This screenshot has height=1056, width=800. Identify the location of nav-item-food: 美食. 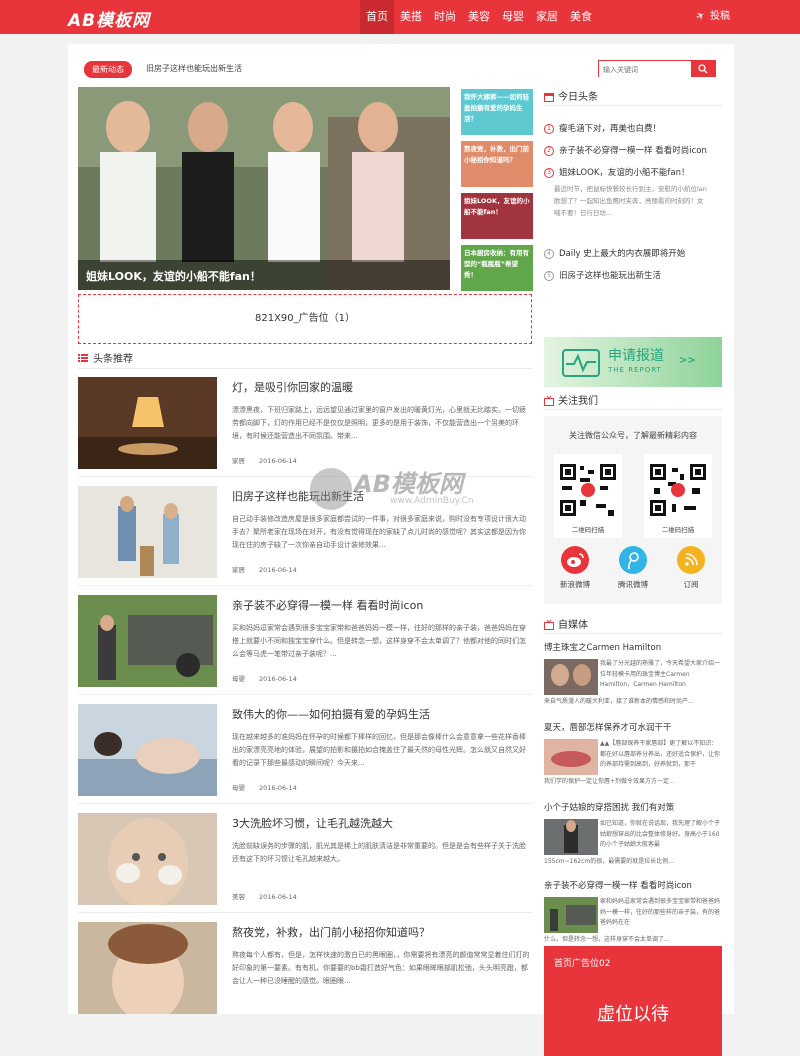
(581, 17).